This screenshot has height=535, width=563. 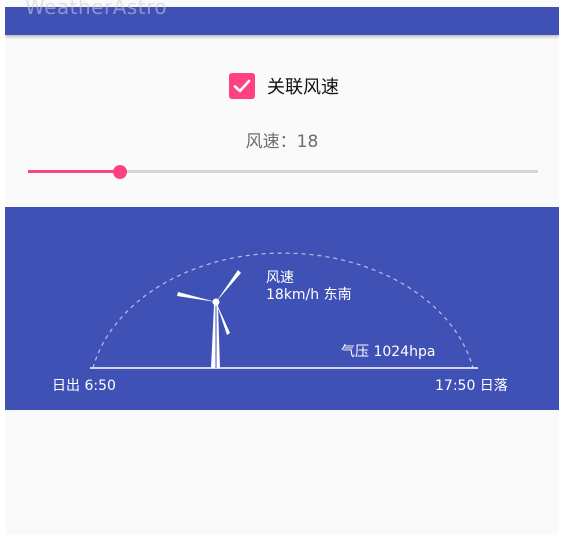 I want to click on wind-label: 风速, so click(x=280, y=278).